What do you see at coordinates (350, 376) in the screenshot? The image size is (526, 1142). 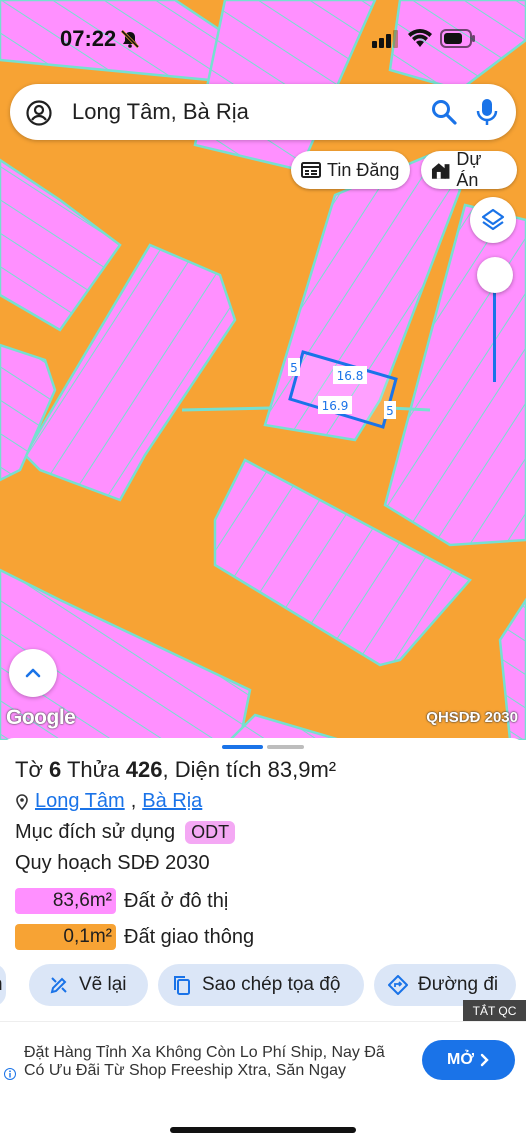 I see `dimension-label: 16.8` at bounding box center [350, 376].